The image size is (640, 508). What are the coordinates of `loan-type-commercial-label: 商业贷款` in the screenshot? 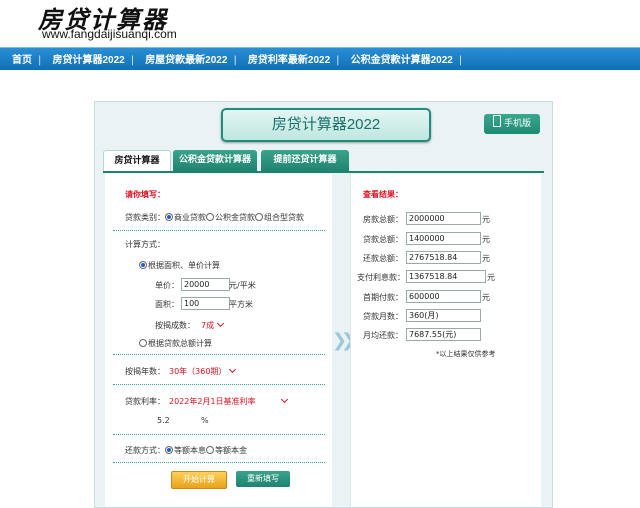 It's located at (190, 217).